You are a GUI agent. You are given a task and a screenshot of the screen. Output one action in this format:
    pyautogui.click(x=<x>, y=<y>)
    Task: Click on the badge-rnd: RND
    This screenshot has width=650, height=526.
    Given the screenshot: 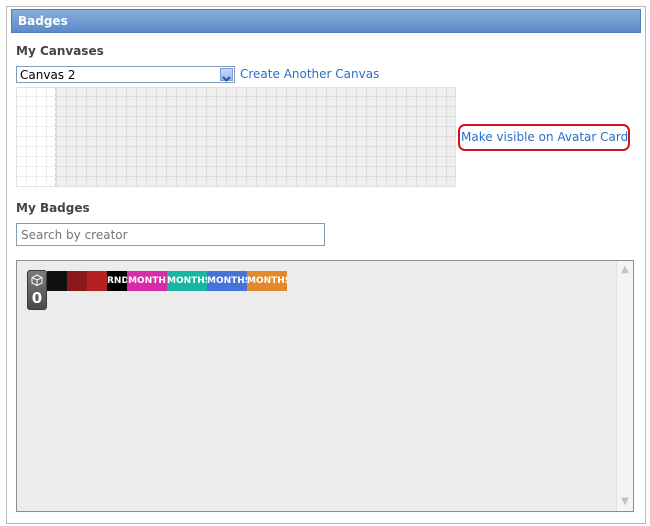 What is the action you would take?
    pyautogui.click(x=117, y=281)
    